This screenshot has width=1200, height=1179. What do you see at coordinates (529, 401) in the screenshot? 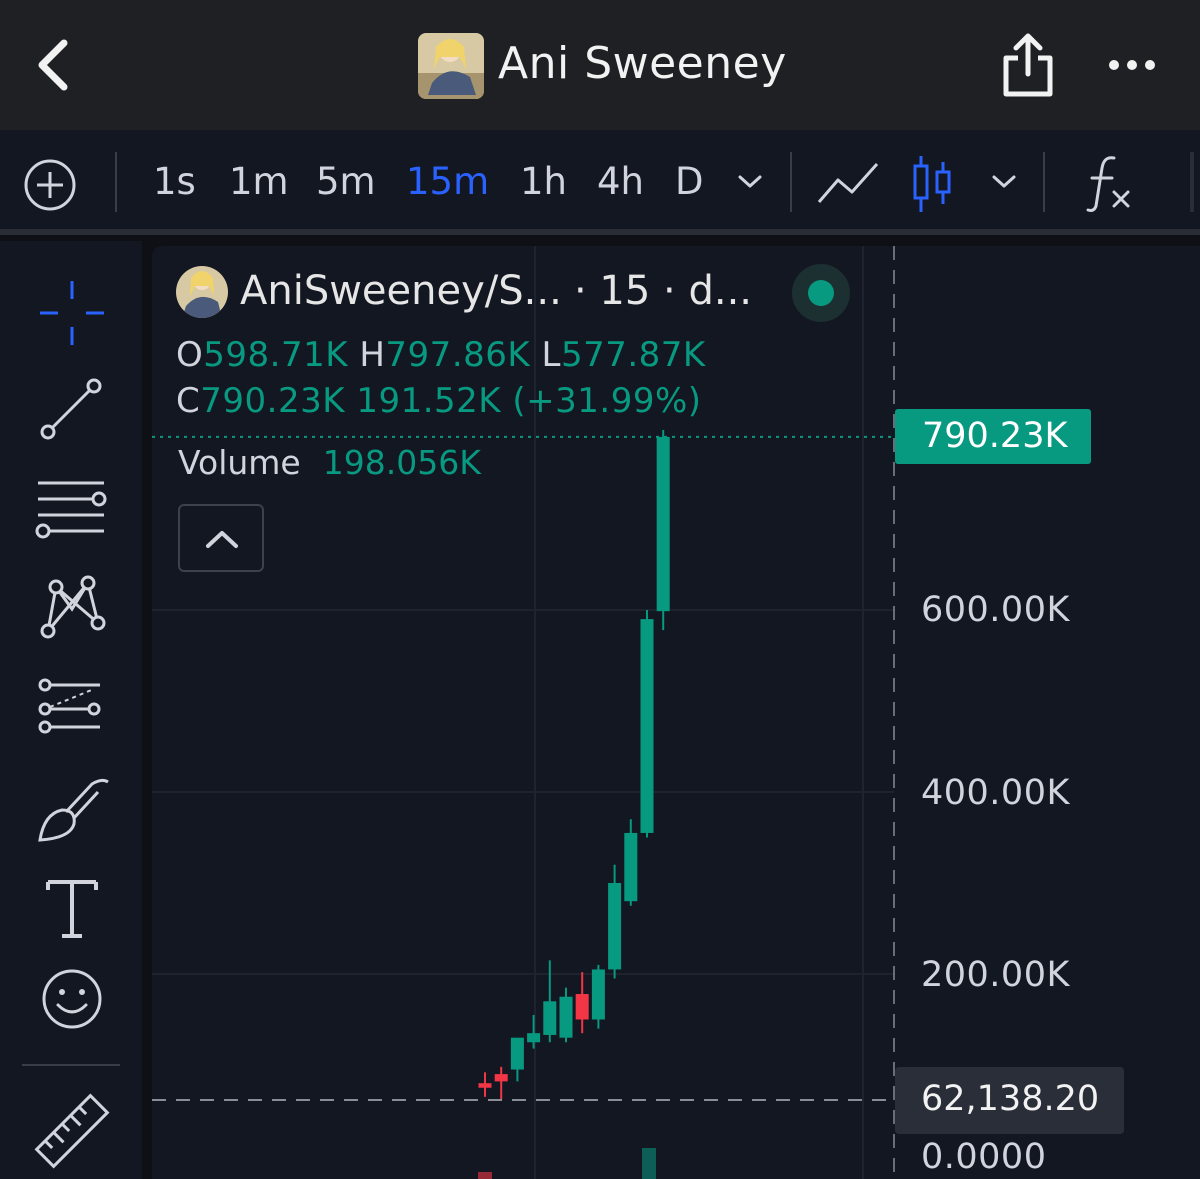
I see `change-value: 191.52K (+31.99%)` at bounding box center [529, 401].